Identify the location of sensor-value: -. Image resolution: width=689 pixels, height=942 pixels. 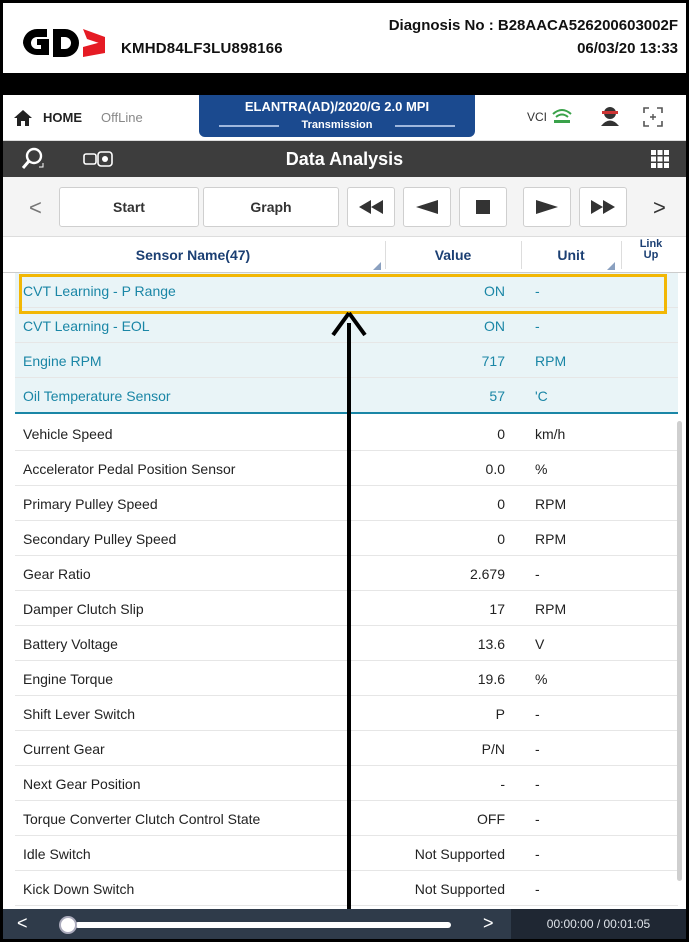
(502, 784).